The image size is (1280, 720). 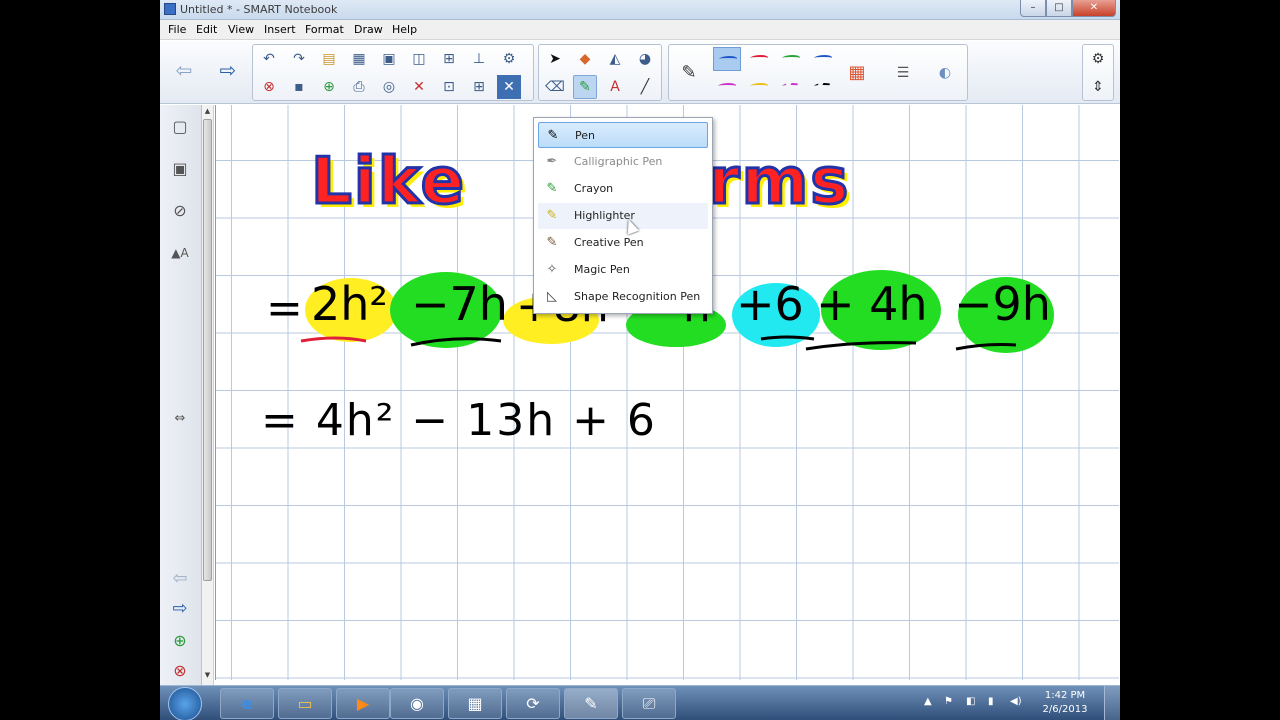 What do you see at coordinates (419, 59) in the screenshot?
I see `capture-icon: ◫` at bounding box center [419, 59].